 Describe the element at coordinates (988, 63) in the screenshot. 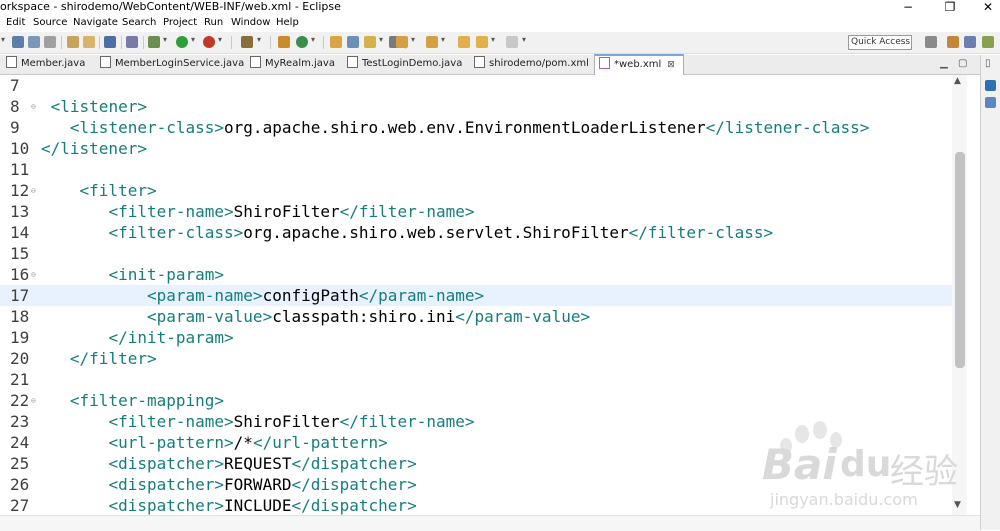

I see `restore-icon: ▯` at that location.